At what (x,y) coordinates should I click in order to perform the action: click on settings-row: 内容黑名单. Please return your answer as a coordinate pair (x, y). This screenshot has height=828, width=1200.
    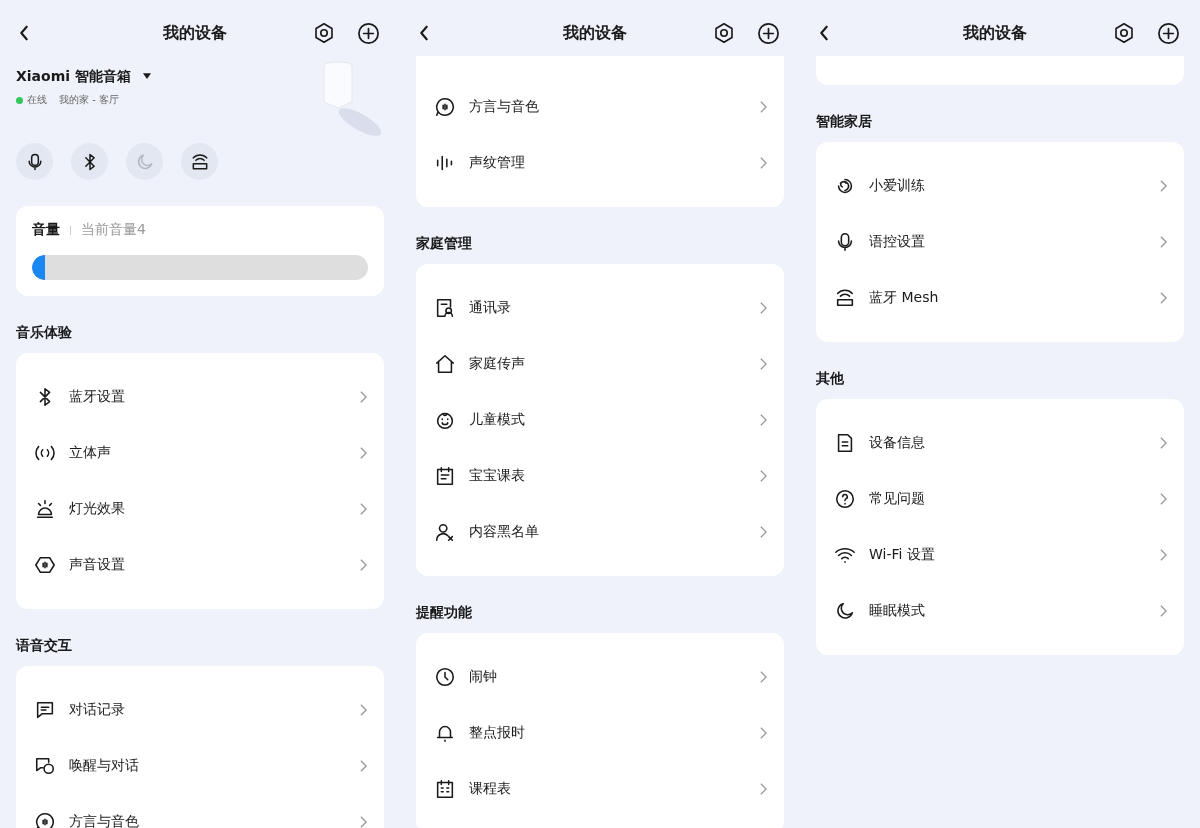
    Looking at the image, I should click on (600, 532).